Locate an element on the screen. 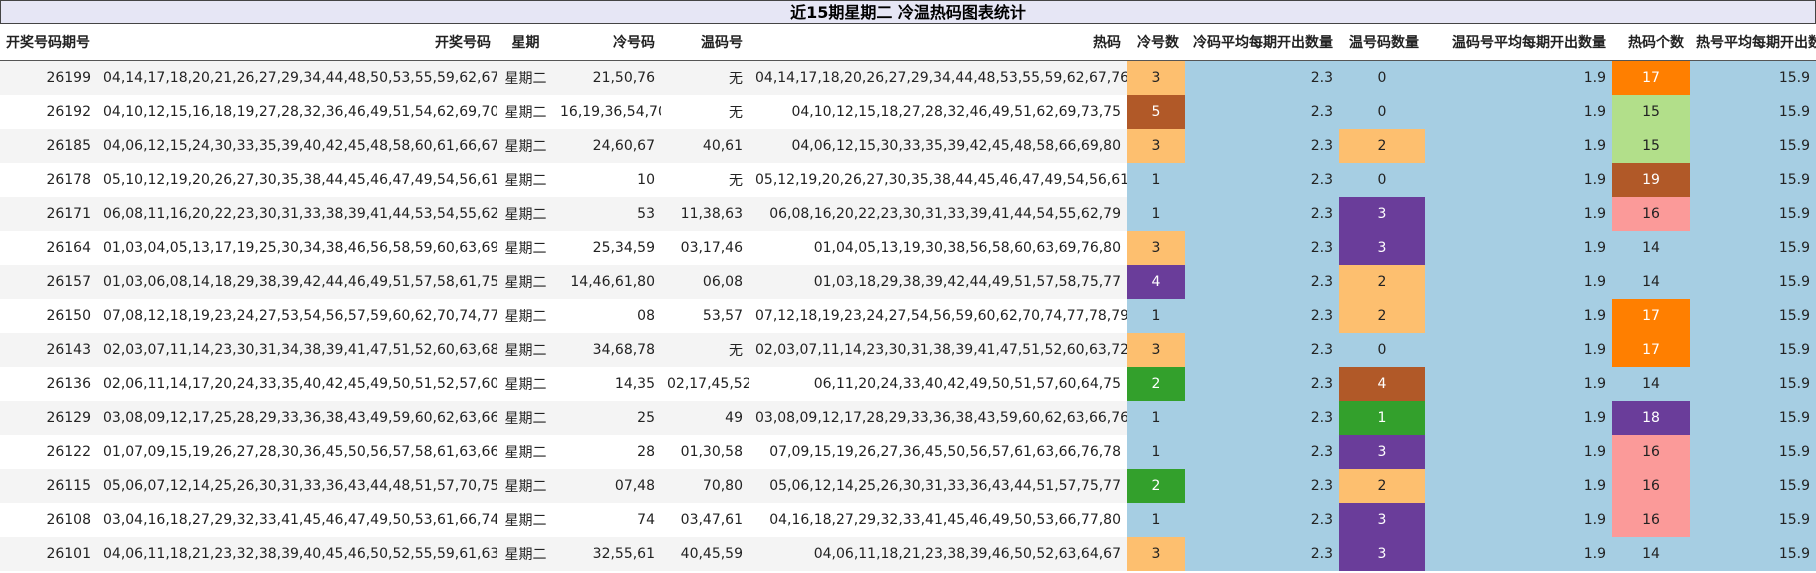 Image resolution: width=1816 pixels, height=573 pixels. warm-numbers-cell: 49 is located at coordinates (734, 417).